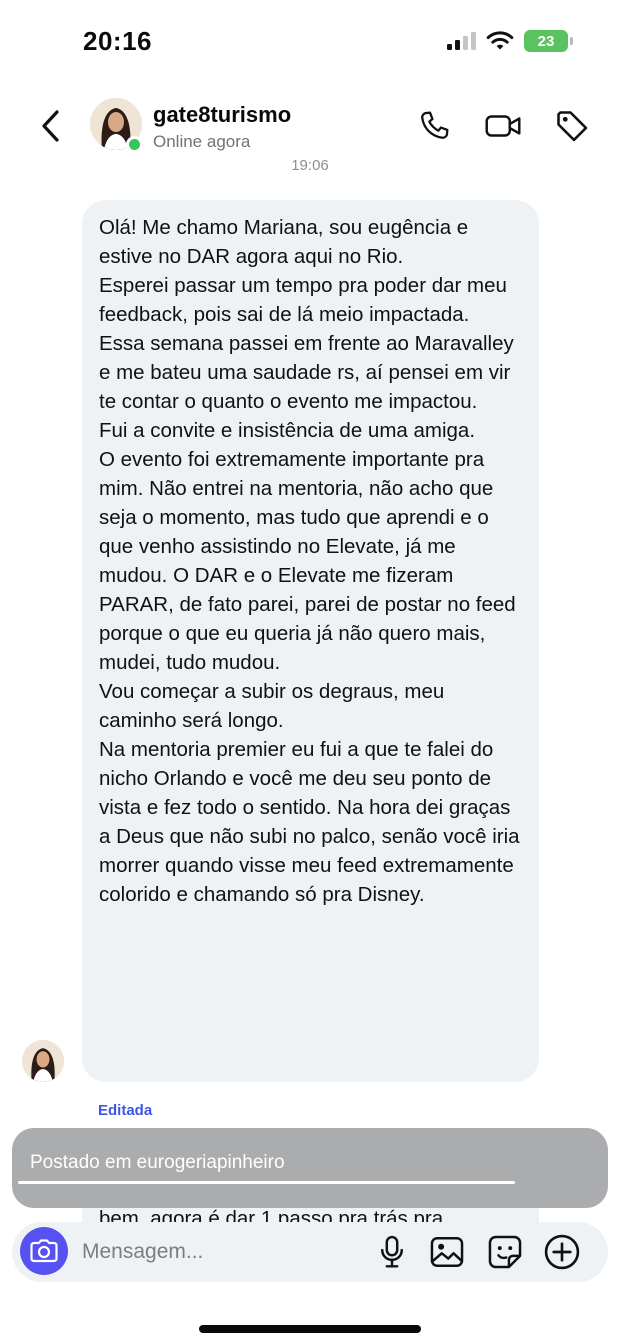 This screenshot has width=620, height=1344. What do you see at coordinates (310, 1168) in the screenshot?
I see `posted-toast: Postado em eurogeriapinheiro` at bounding box center [310, 1168].